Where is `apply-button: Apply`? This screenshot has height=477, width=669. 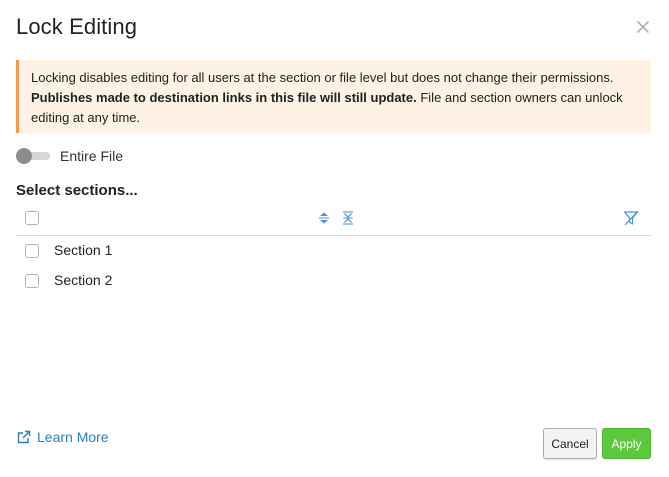
apply-button: Apply is located at coordinates (626, 443).